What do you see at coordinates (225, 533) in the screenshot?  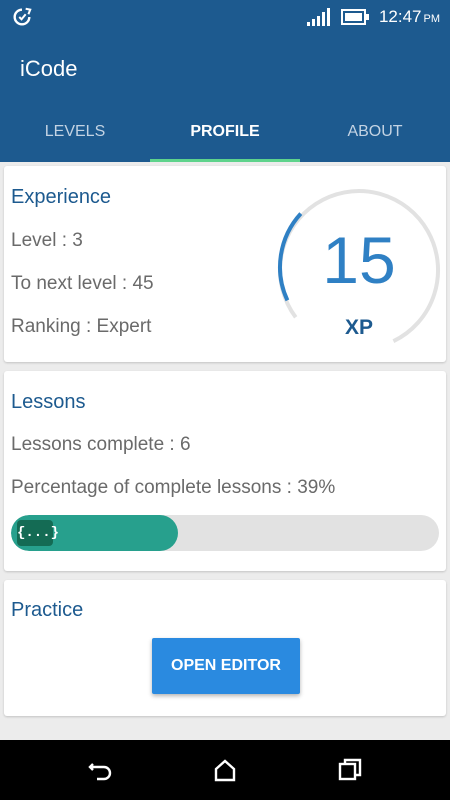 I see `lessons-progress-bar: {...}` at bounding box center [225, 533].